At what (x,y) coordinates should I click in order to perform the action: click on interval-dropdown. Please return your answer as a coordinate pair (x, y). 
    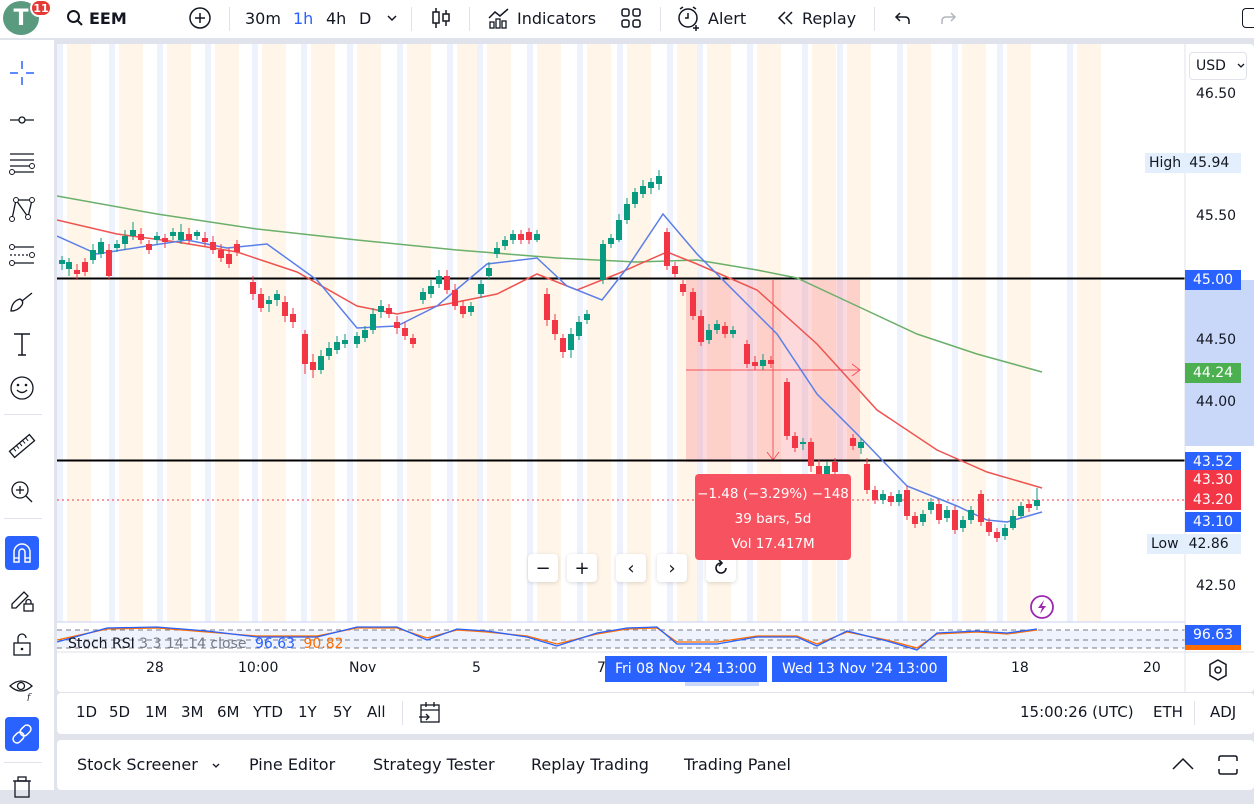
    Looking at the image, I should click on (392, 18).